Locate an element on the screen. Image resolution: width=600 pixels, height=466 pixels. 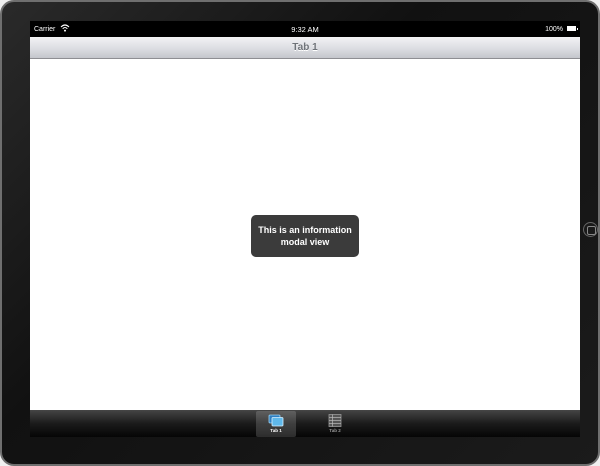
tab-2: Tab 2 is located at coordinates (335, 424).